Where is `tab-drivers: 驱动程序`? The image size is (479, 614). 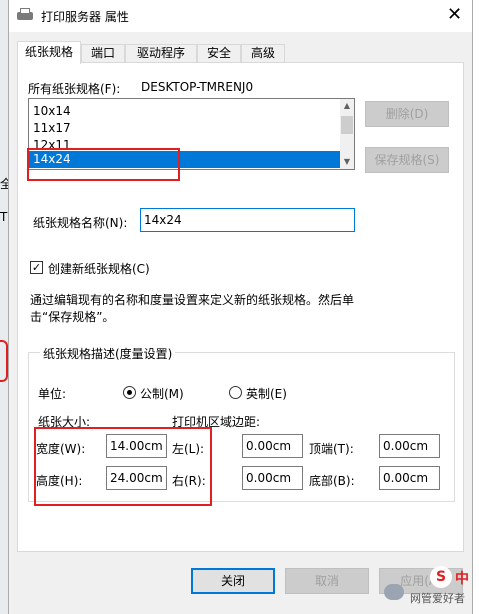
tab-drivers: 驱动程序 is located at coordinates (161, 53).